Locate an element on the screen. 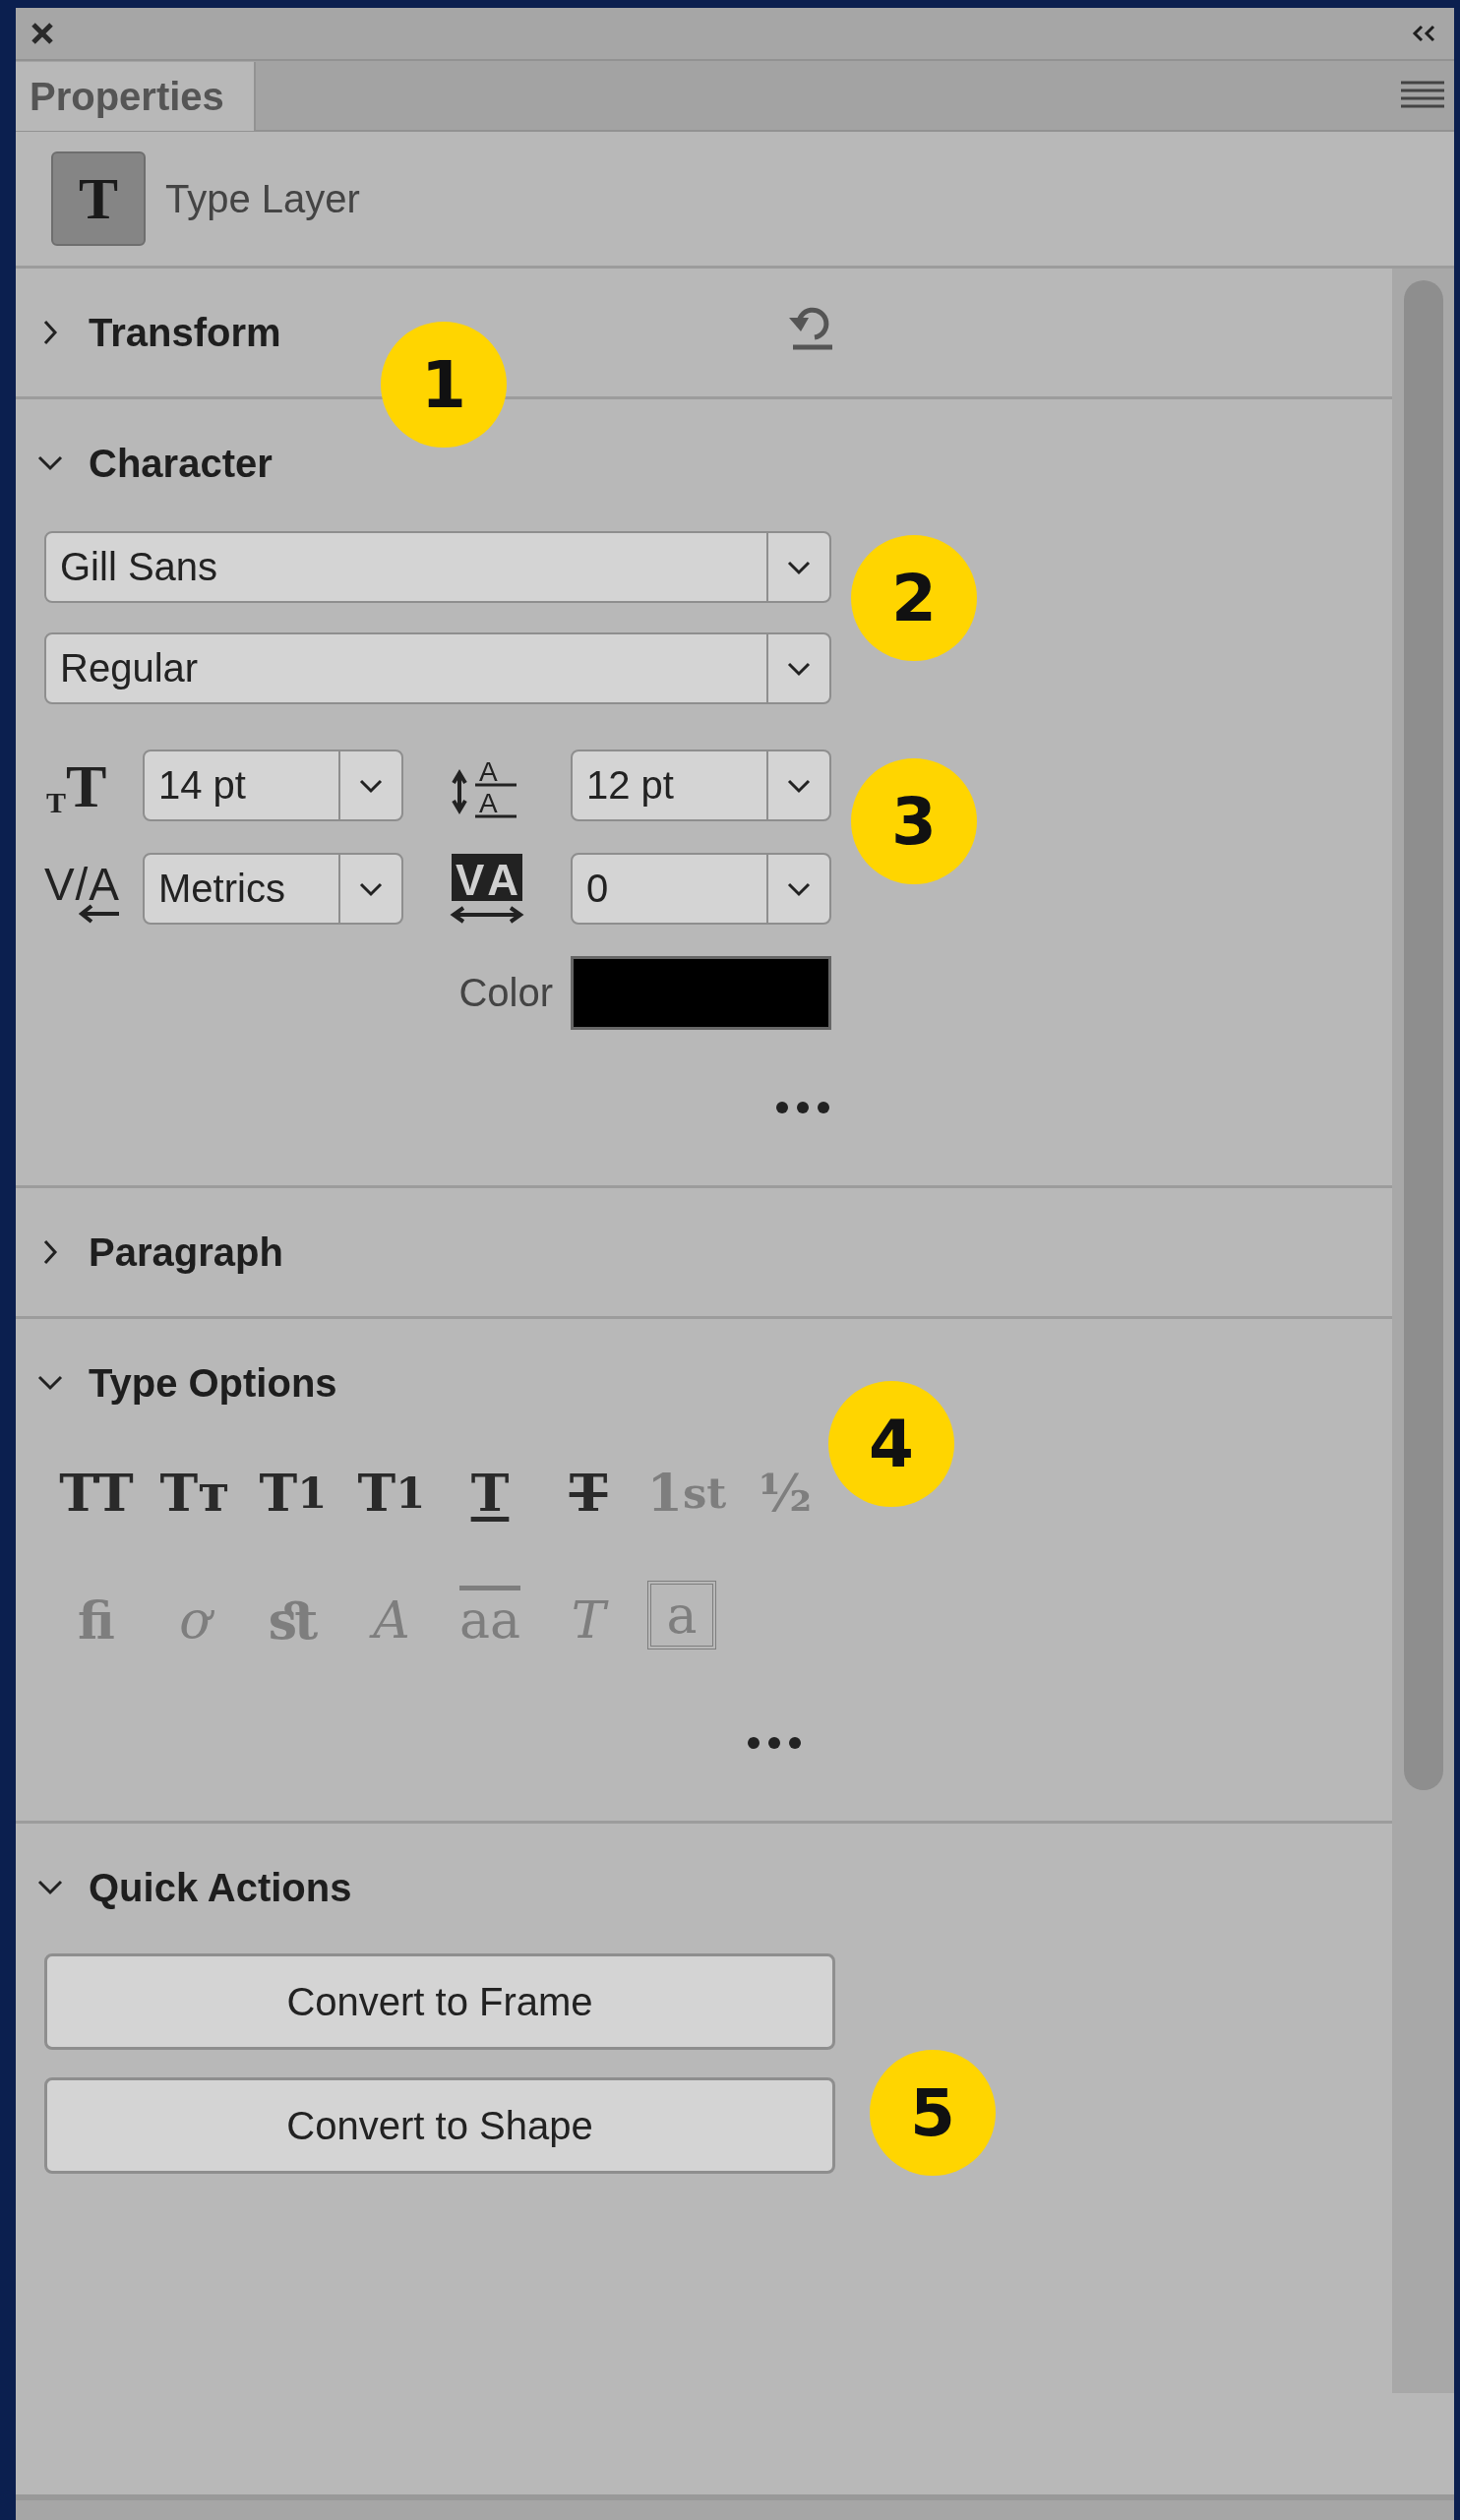 Image resolution: width=1460 pixels, height=2520 pixels. resize-handle is located at coordinates (735, 2507).